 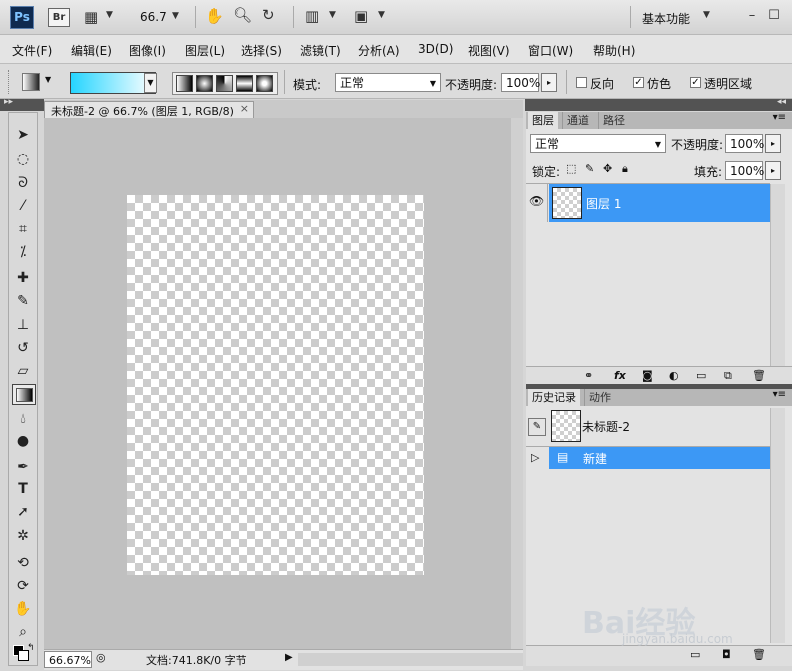 I want to click on history-brush-icon: ↺, so click(x=23, y=348).